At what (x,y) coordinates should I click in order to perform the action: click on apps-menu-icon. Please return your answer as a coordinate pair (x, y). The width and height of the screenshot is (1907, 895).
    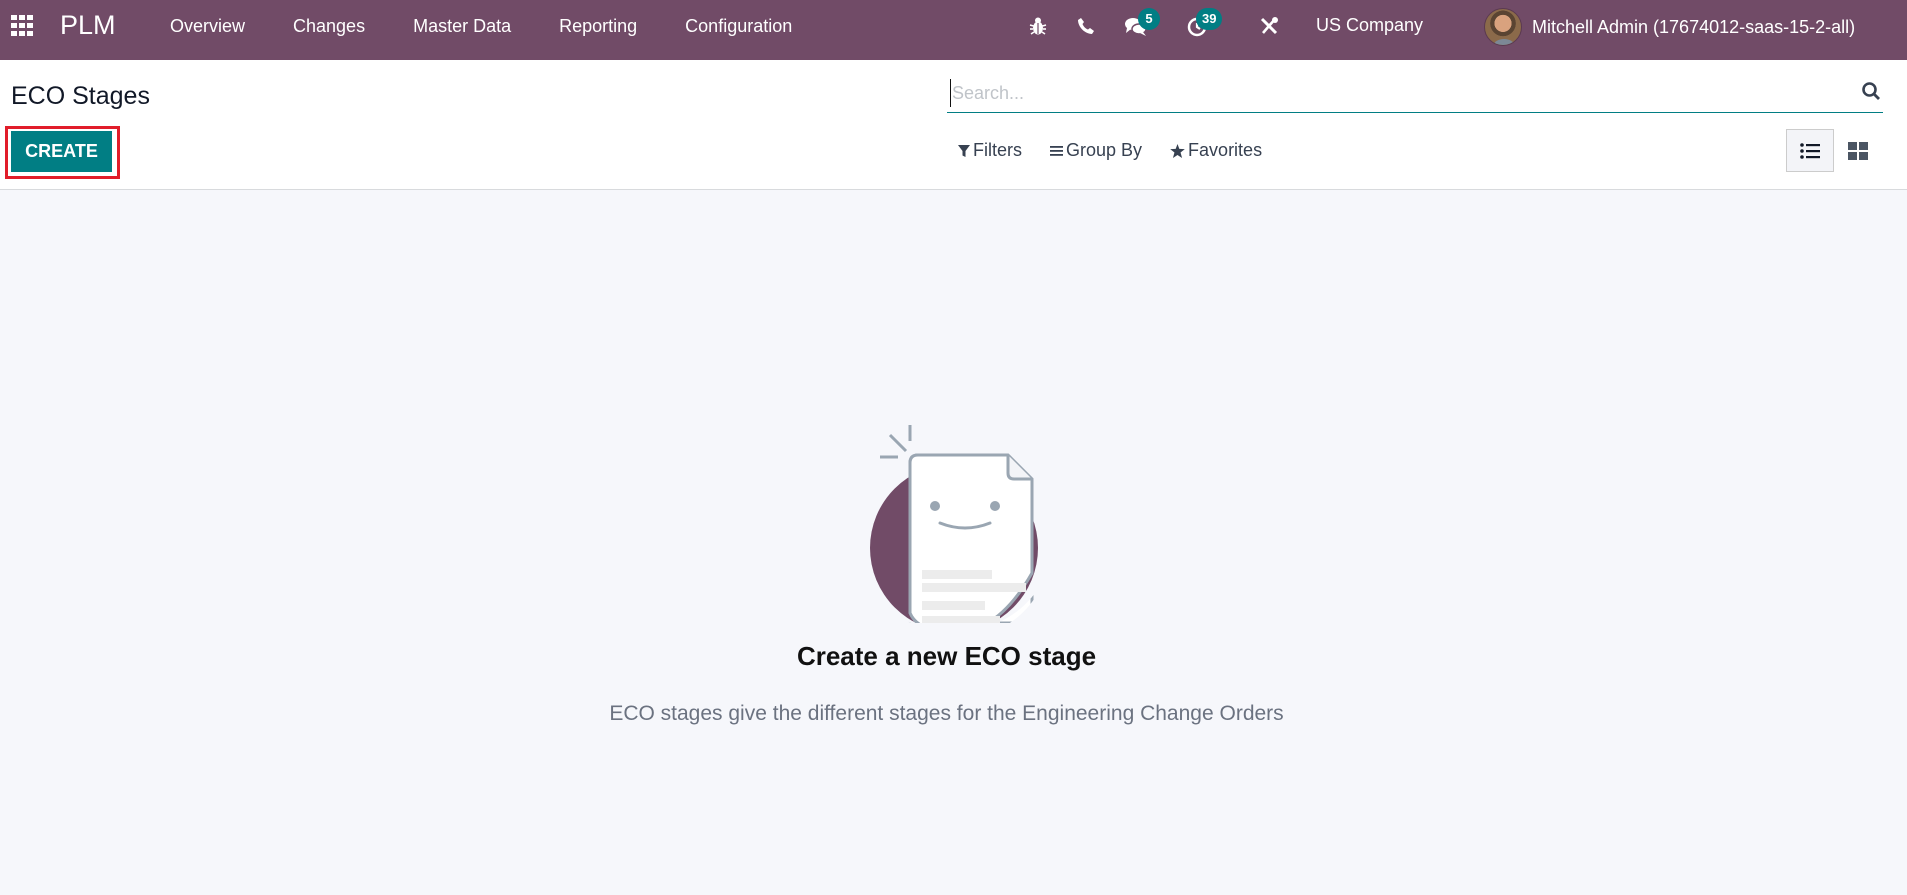
    Looking at the image, I should click on (23, 26).